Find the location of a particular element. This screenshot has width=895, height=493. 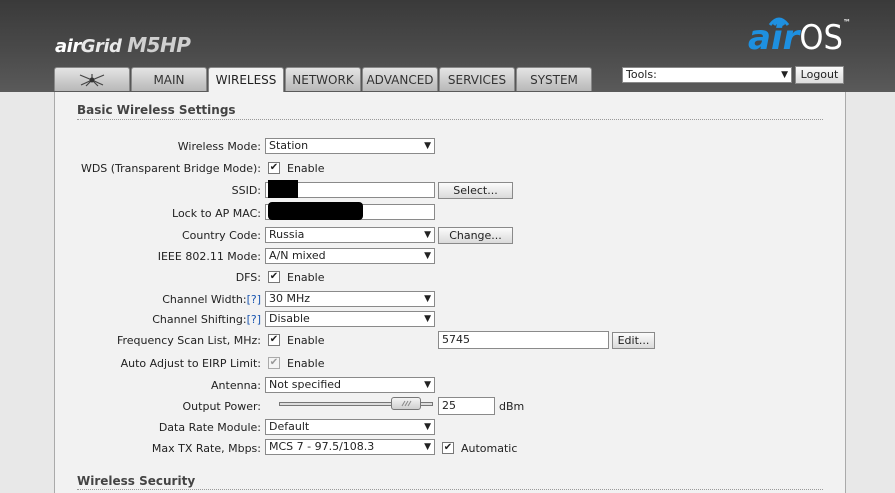

tab-network: NETWORK is located at coordinates (323, 79).